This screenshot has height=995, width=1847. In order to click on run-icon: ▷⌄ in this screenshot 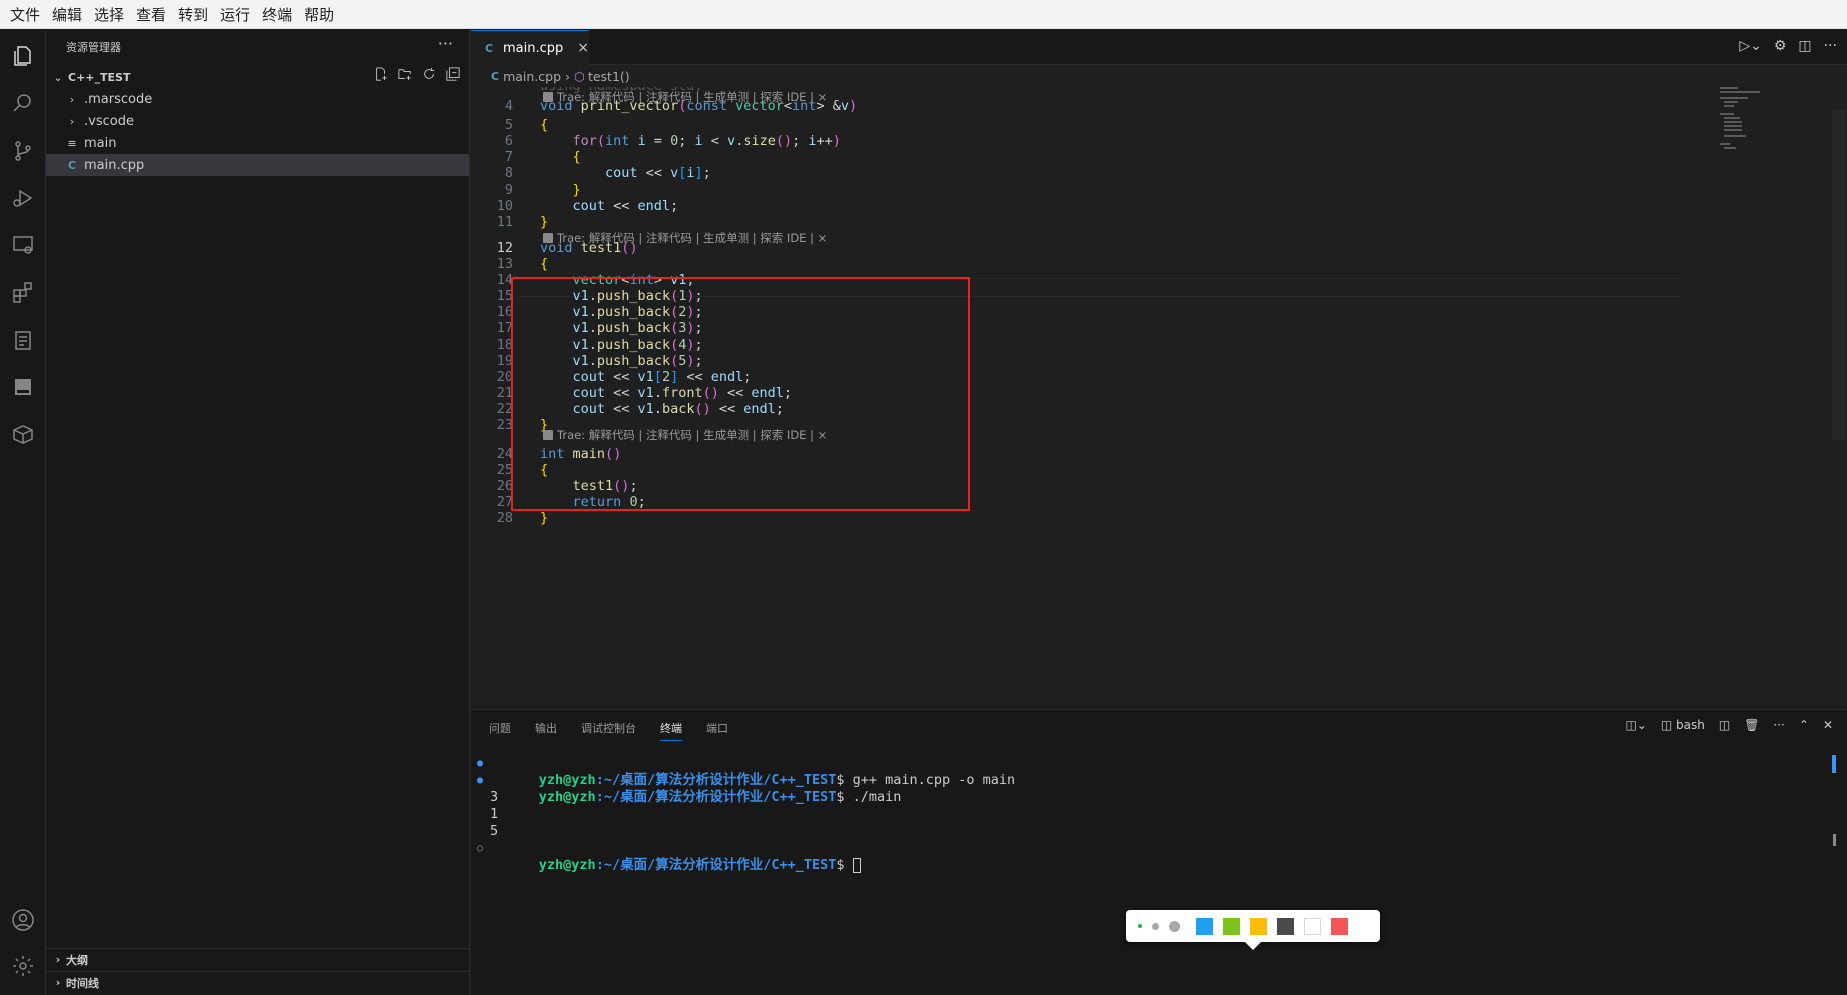, I will do `click(1750, 46)`.